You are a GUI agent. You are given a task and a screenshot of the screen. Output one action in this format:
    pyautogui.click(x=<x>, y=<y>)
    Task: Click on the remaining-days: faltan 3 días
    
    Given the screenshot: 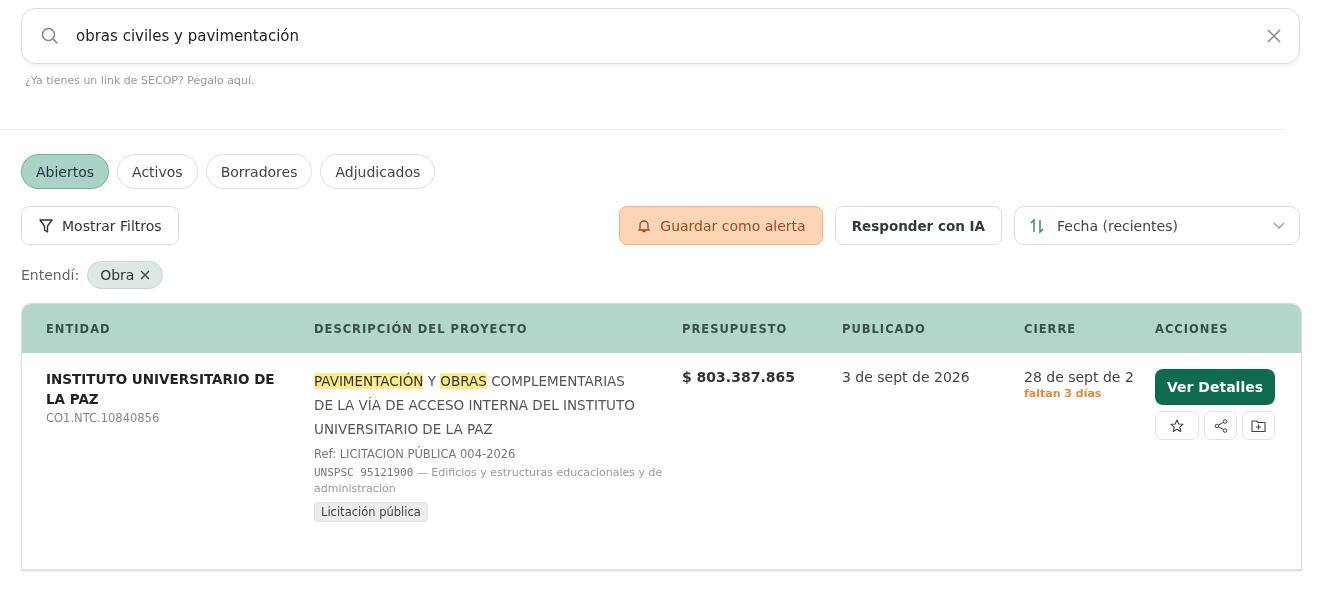 What is the action you would take?
    pyautogui.click(x=1081, y=393)
    